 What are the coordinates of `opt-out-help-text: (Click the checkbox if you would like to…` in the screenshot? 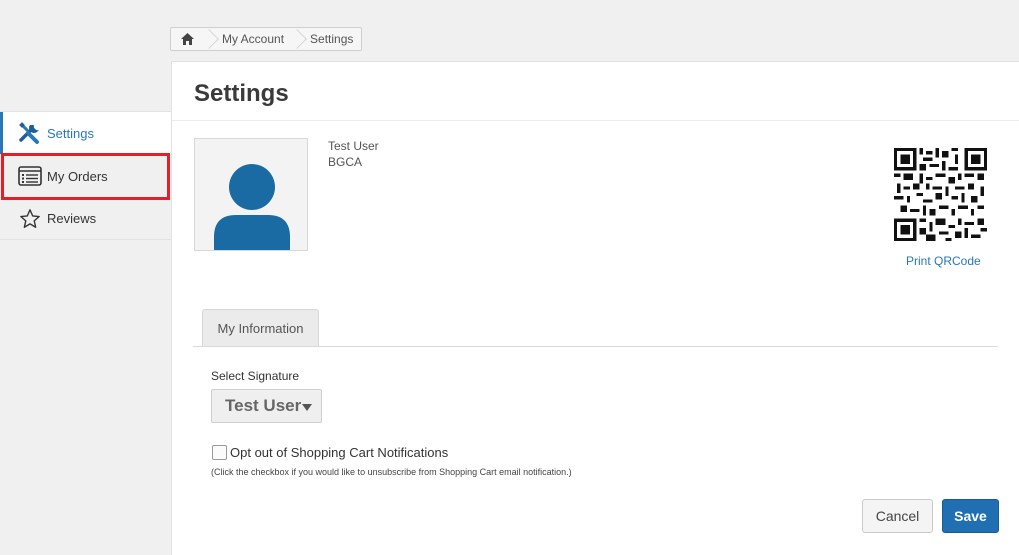 It's located at (391, 472).